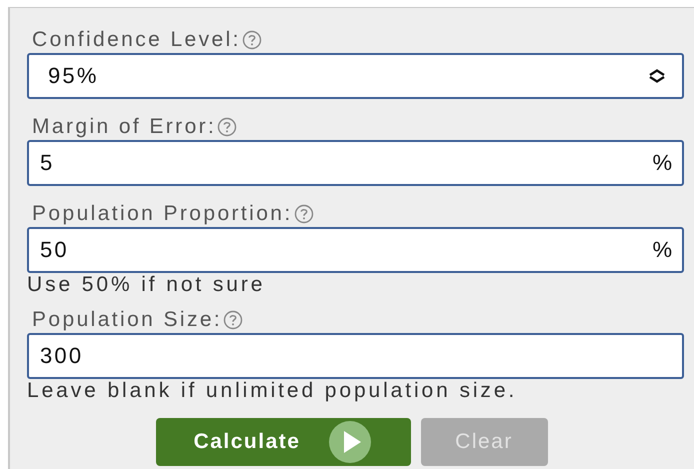 This screenshot has height=469, width=694. Describe the element at coordinates (48, 163) in the screenshot. I see `input-value: 5` at that location.